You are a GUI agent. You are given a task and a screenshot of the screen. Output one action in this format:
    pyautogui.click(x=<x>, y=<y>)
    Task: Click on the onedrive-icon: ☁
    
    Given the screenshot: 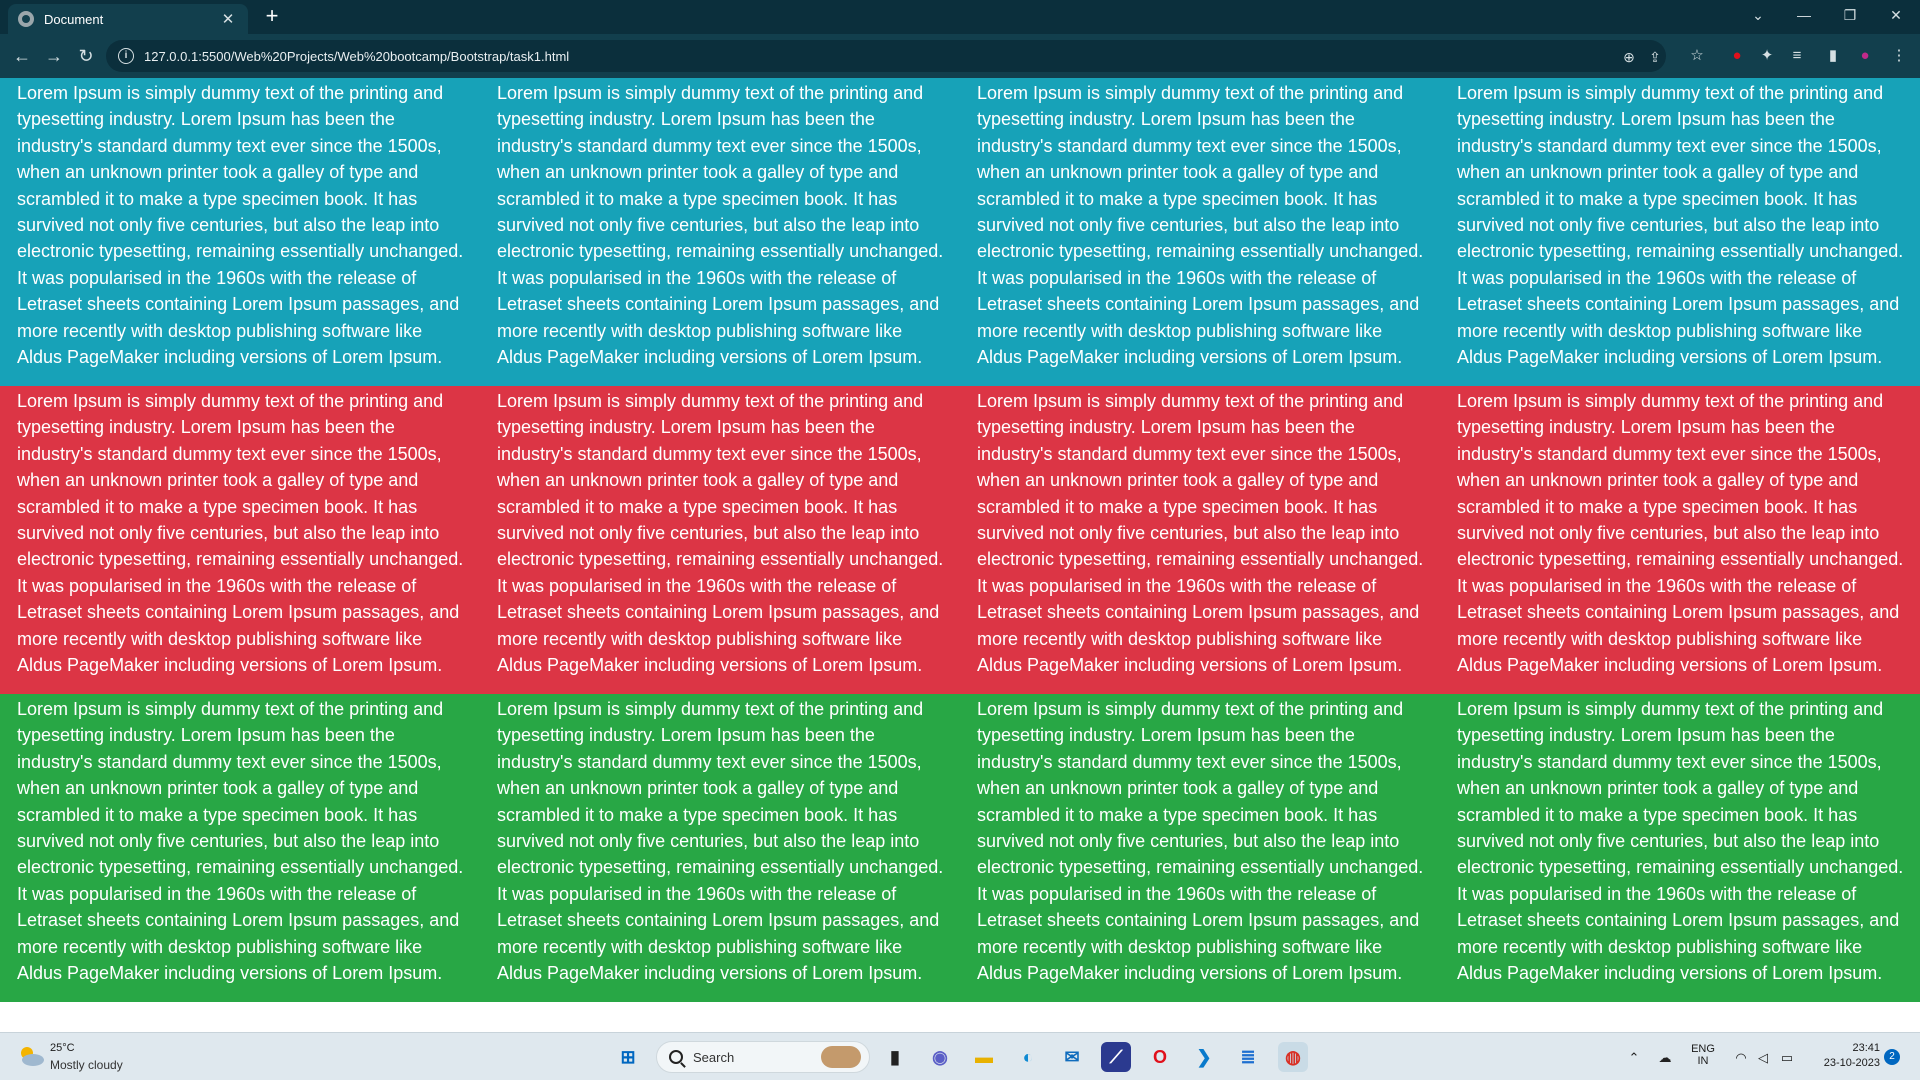 What is the action you would take?
    pyautogui.click(x=1665, y=1058)
    